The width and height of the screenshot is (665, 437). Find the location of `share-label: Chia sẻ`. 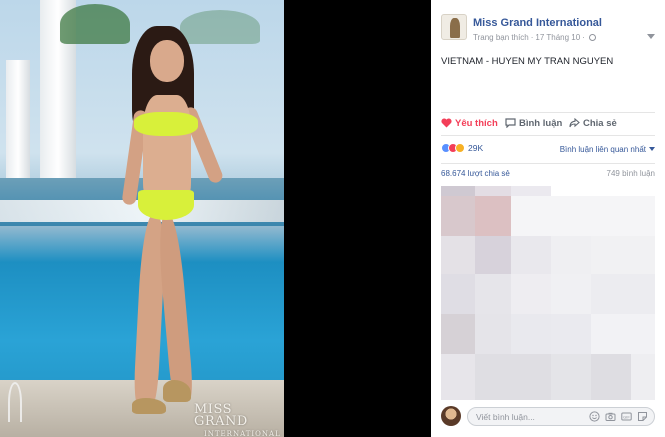

share-label: Chia sẻ is located at coordinates (600, 123).